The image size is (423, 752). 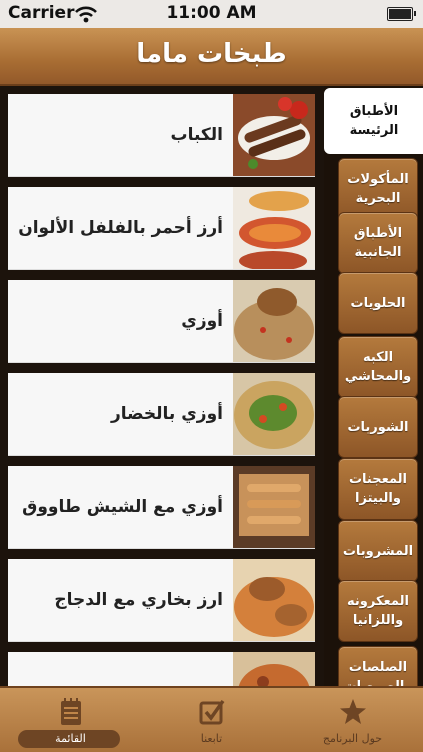 I want to click on category-seafood: المأكولات البحرية, so click(x=378, y=189).